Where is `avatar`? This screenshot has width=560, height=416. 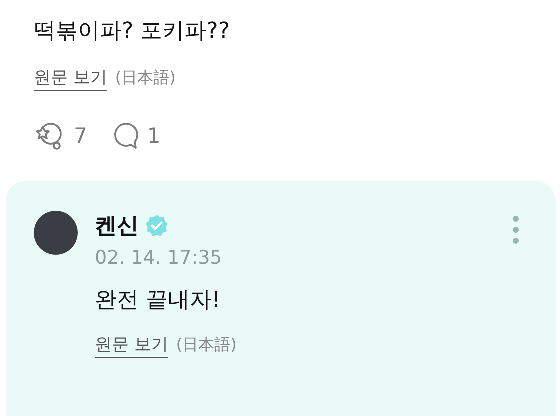 avatar is located at coordinates (56, 233).